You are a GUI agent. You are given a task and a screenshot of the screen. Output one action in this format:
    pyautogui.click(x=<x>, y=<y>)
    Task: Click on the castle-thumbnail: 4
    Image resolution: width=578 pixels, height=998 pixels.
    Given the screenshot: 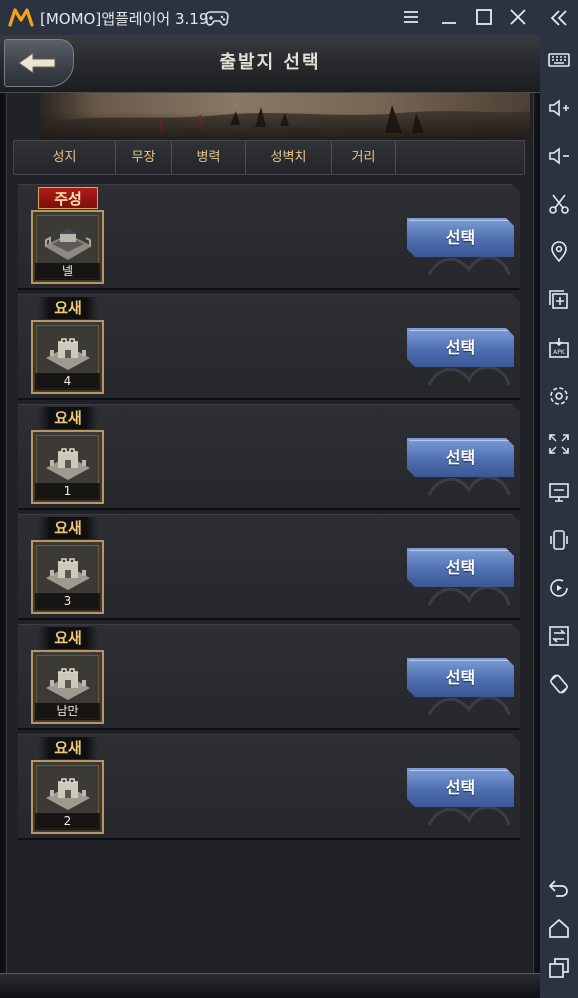 What is the action you would take?
    pyautogui.click(x=67, y=357)
    